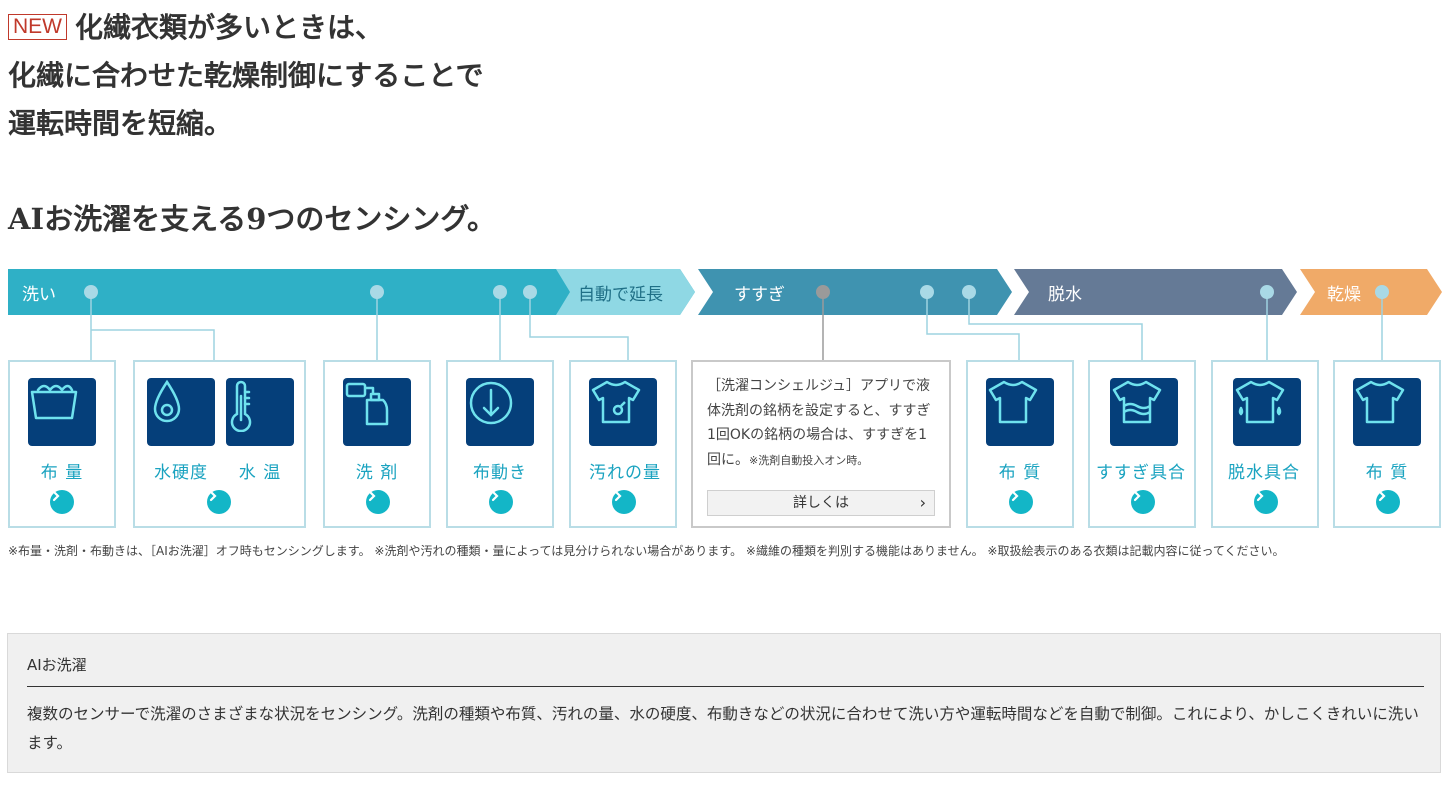 The width and height of the screenshot is (1451, 786). I want to click on stage-dry-label: 乾燥, so click(1344, 295).